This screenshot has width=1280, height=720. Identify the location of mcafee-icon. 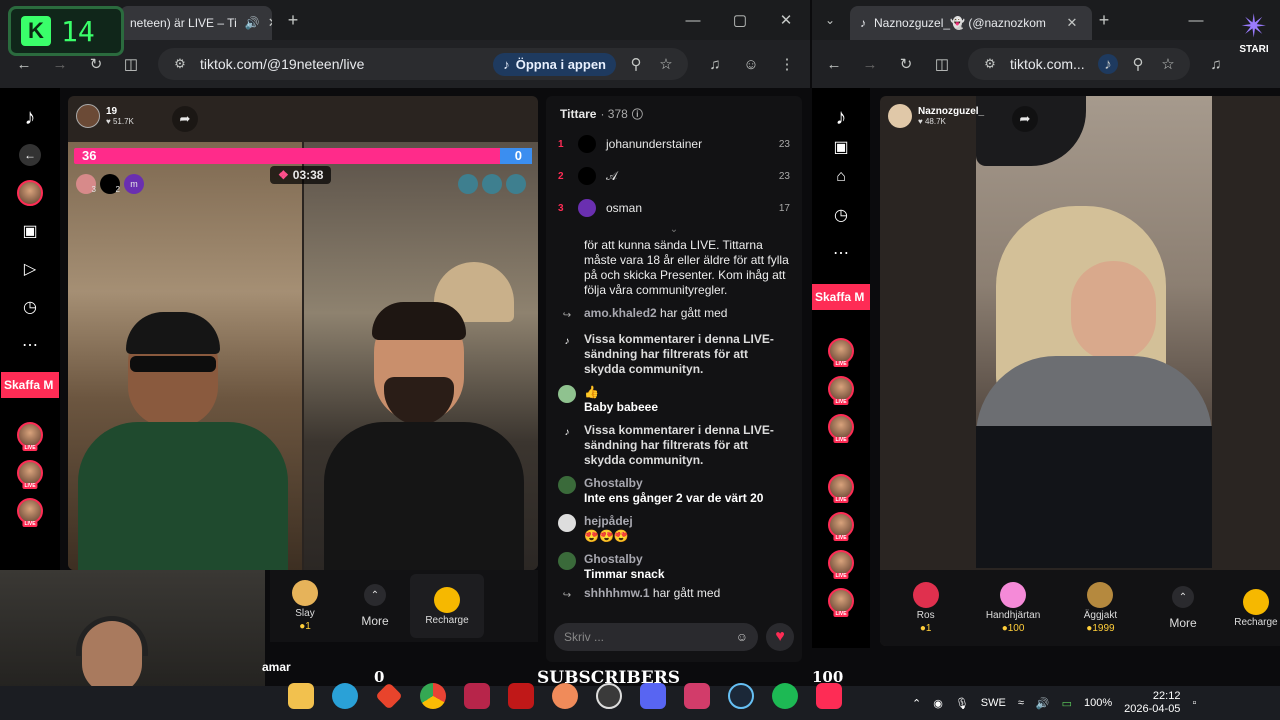
(521, 696).